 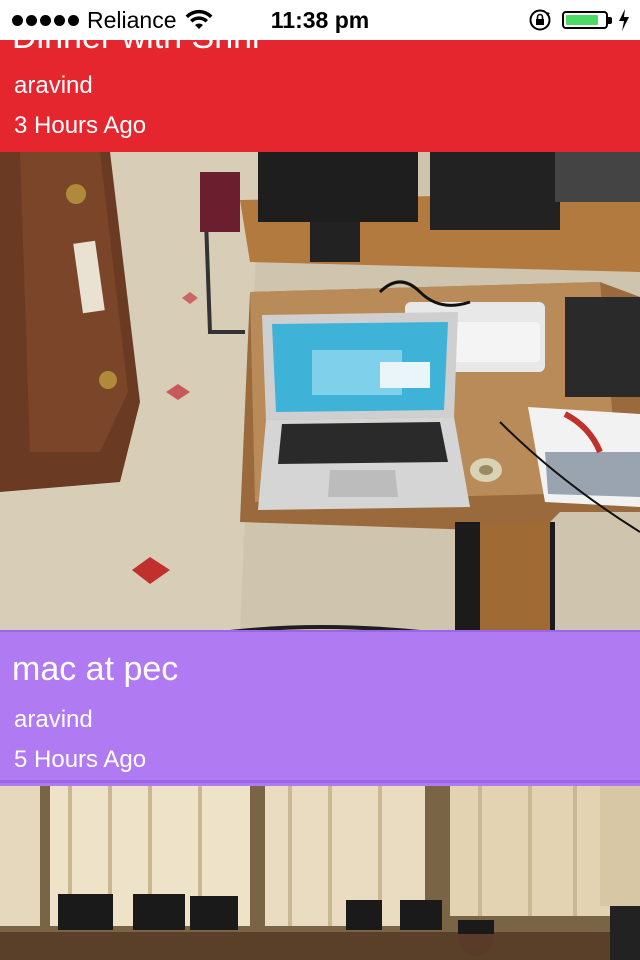 I want to click on status-left: Reliance, so click(x=112, y=20).